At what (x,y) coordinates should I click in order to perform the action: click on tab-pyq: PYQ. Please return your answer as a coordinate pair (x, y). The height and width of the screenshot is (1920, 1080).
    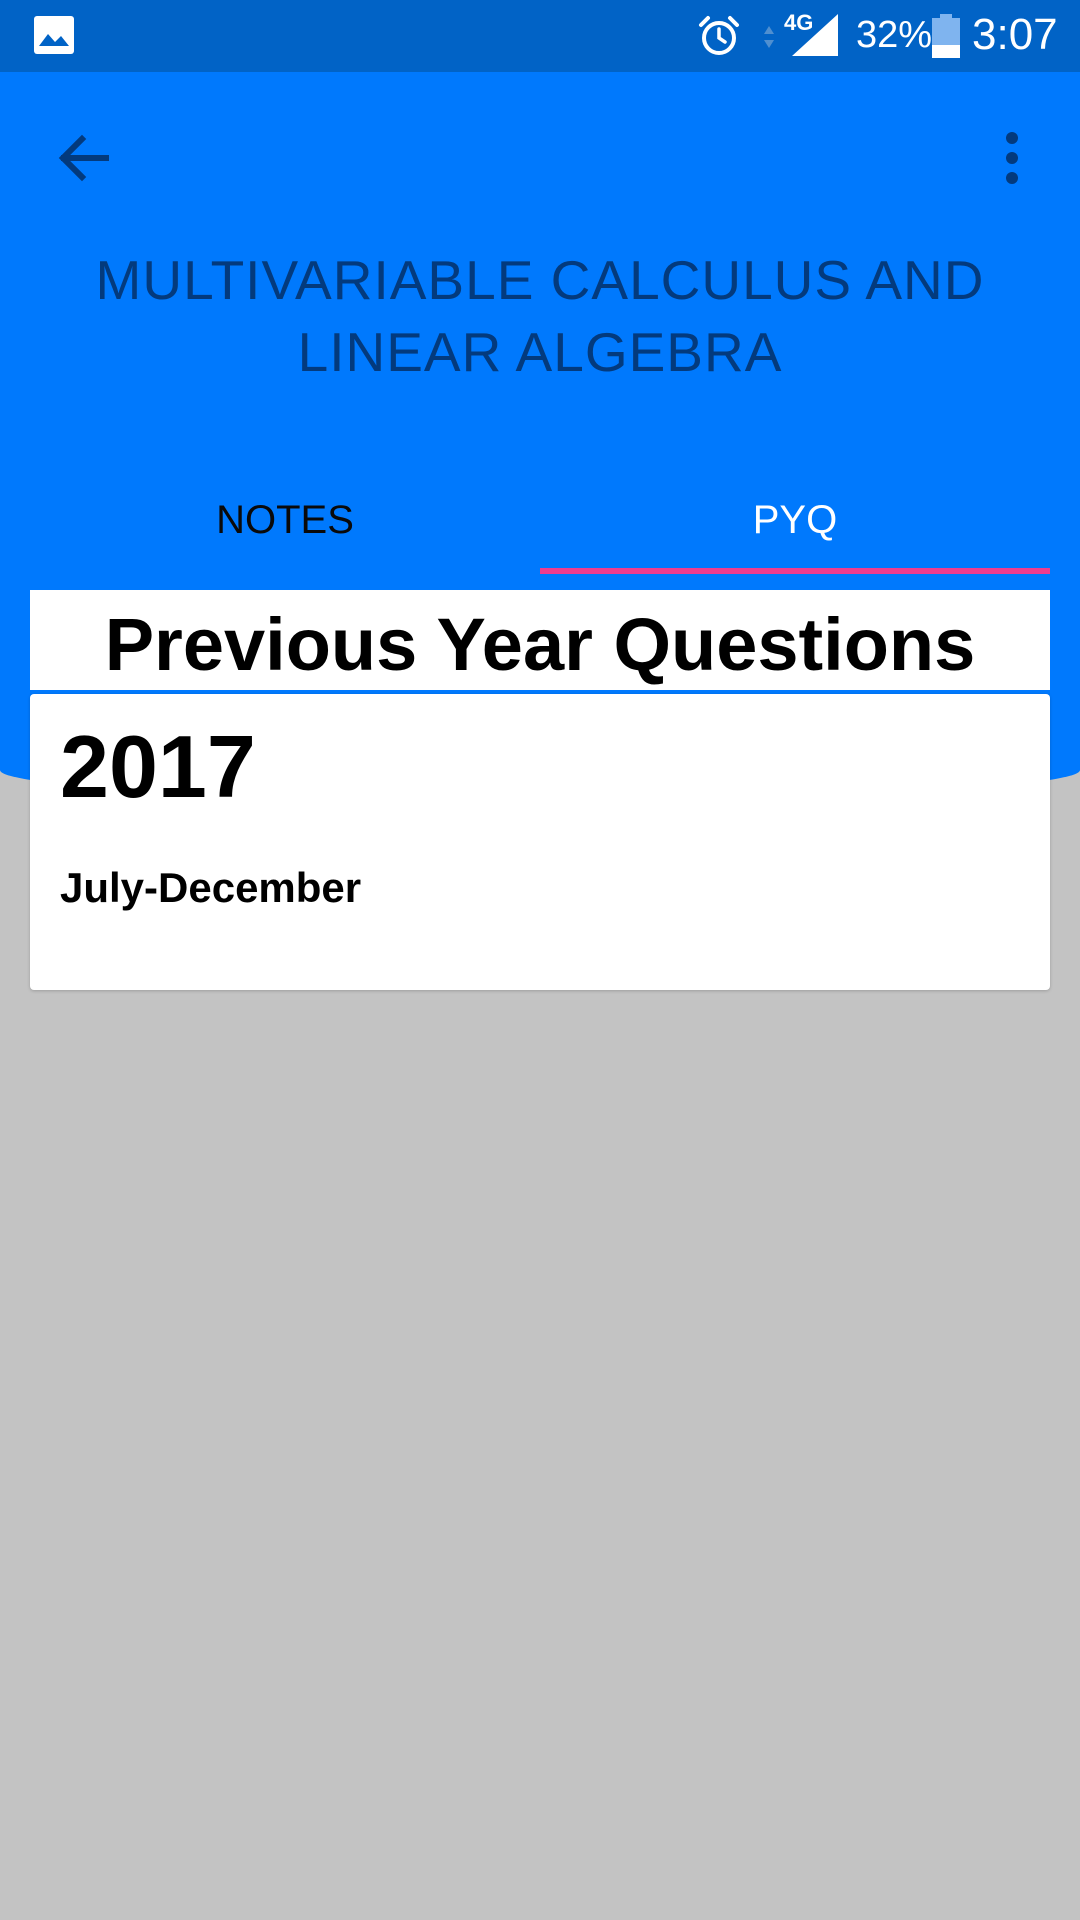
    Looking at the image, I should click on (795, 520).